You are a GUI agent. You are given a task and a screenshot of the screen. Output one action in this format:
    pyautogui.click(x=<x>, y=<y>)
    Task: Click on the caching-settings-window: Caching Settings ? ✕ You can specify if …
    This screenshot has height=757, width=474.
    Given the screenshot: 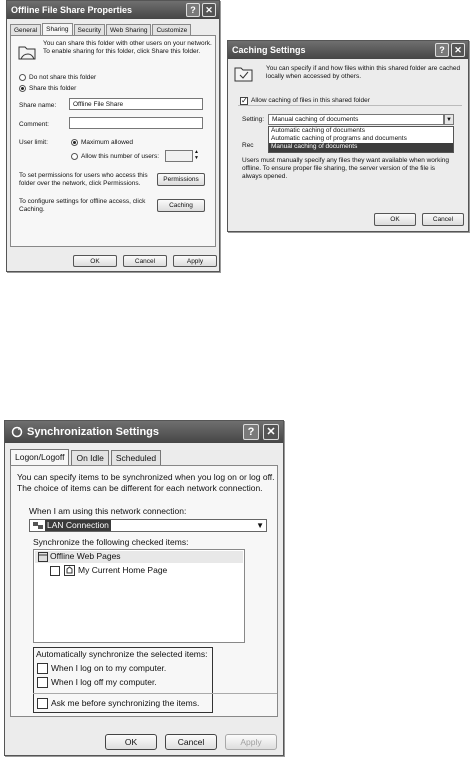 What is the action you would take?
    pyautogui.click(x=348, y=136)
    